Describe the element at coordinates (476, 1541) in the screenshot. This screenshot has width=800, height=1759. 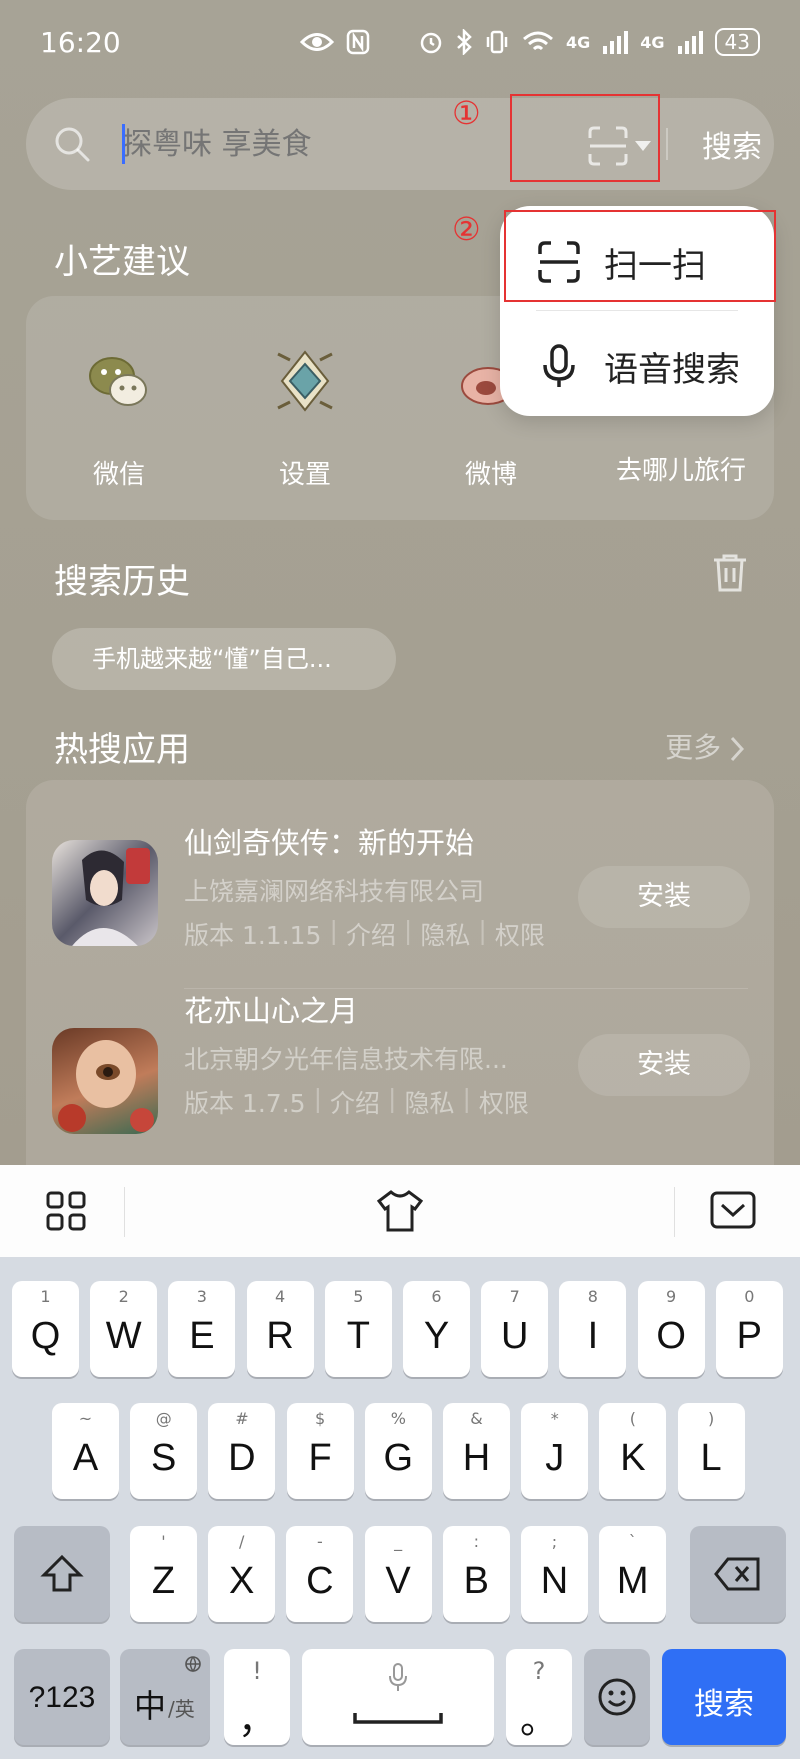
I see `key-hint: :` at that location.